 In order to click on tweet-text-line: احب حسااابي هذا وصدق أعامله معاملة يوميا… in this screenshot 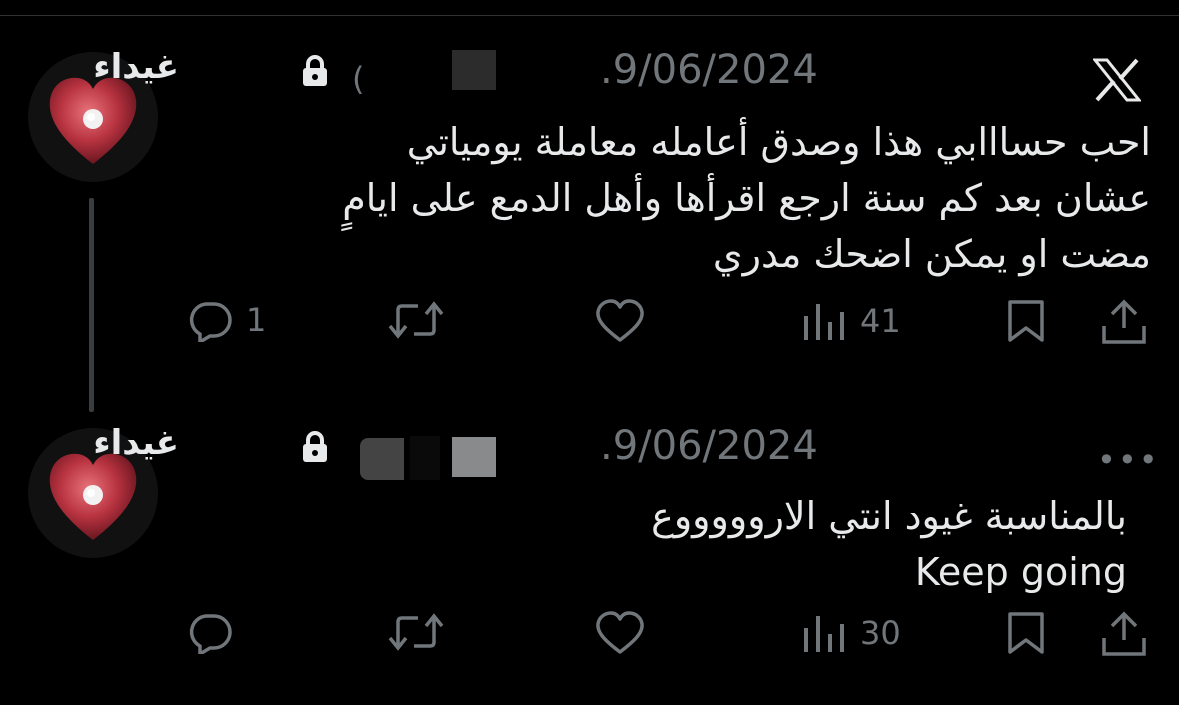, I will do `click(778, 142)`.